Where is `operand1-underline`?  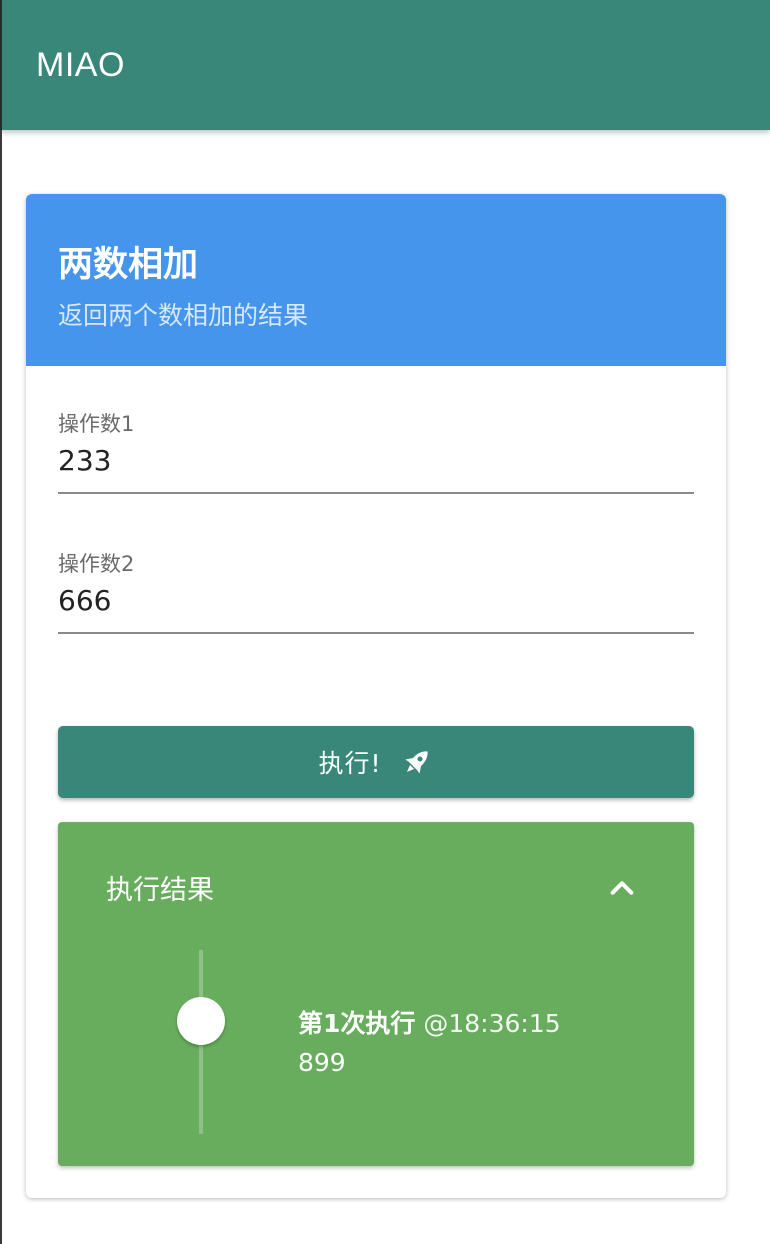 operand1-underline is located at coordinates (376, 493).